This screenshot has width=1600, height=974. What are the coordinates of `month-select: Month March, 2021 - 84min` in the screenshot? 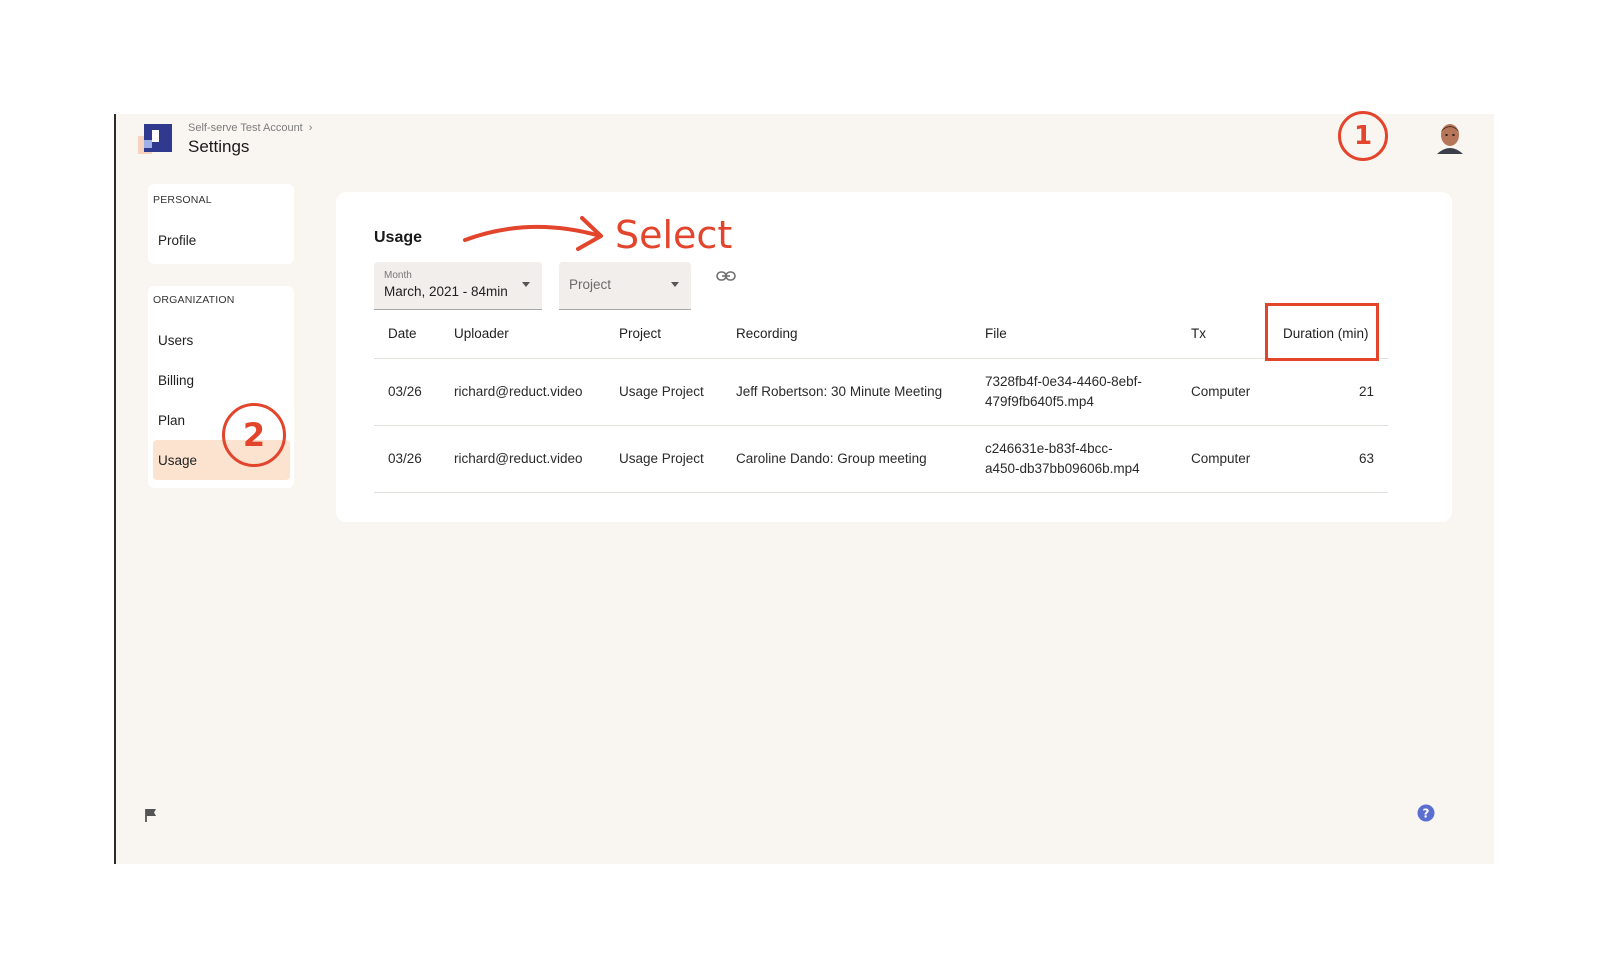 It's located at (458, 286).